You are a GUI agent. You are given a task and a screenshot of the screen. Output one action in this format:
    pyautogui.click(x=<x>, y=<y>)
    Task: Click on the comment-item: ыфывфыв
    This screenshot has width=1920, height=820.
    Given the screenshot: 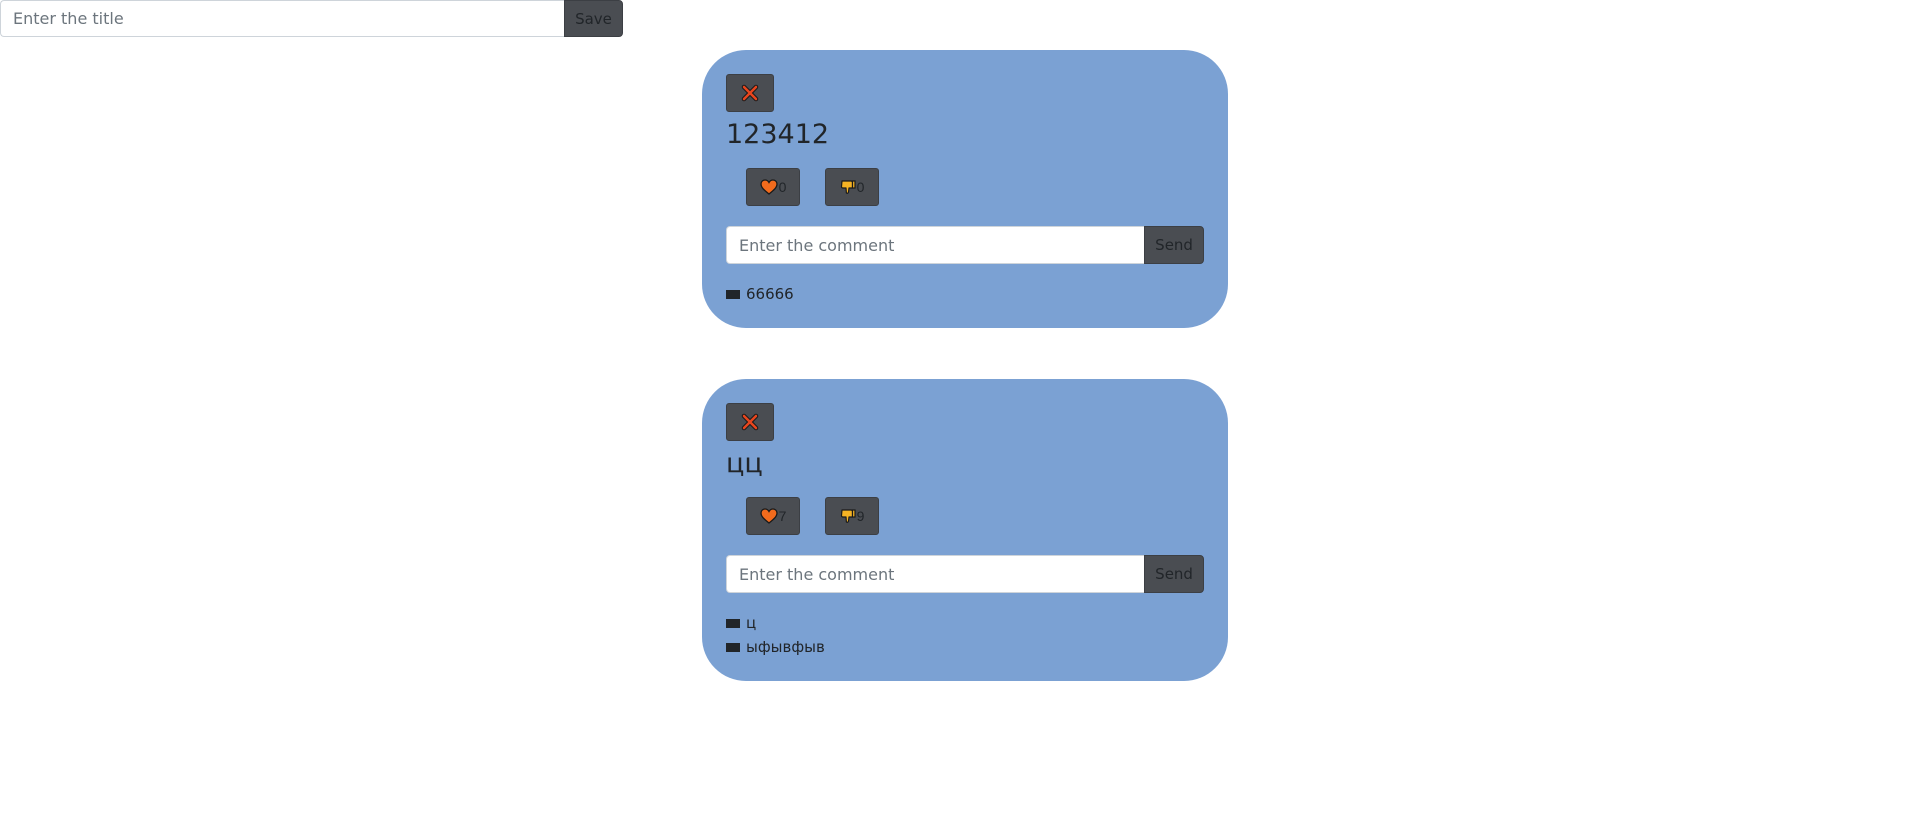 What is the action you would take?
    pyautogui.click(x=965, y=647)
    